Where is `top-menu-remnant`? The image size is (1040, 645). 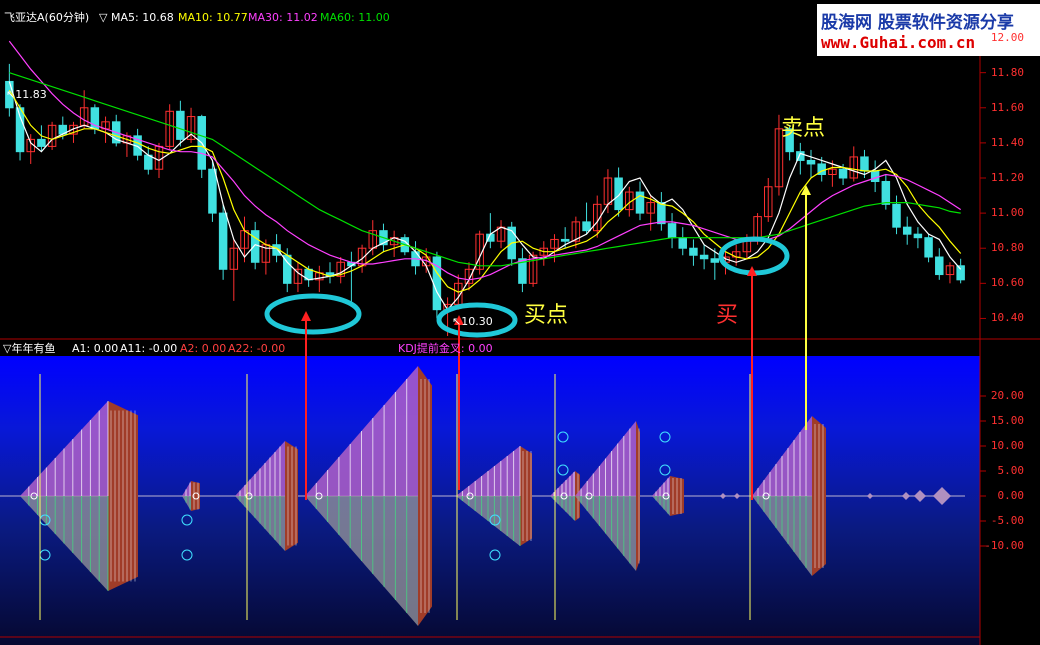 top-menu-remnant is located at coordinates (408, 4).